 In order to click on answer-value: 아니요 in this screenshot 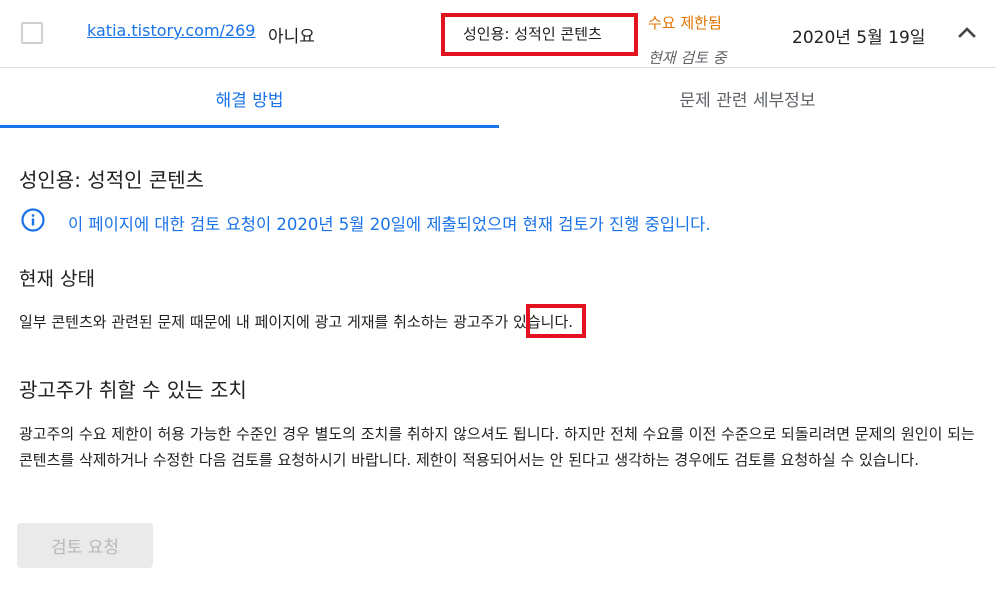, I will do `click(291, 37)`.